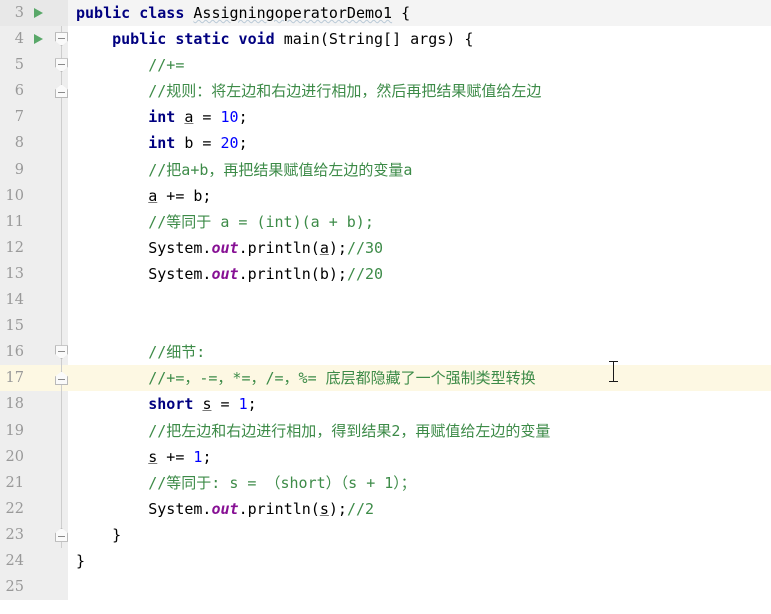 The width and height of the screenshot is (771, 614). What do you see at coordinates (34, 482) in the screenshot?
I see `gutter-line-21: 21` at bounding box center [34, 482].